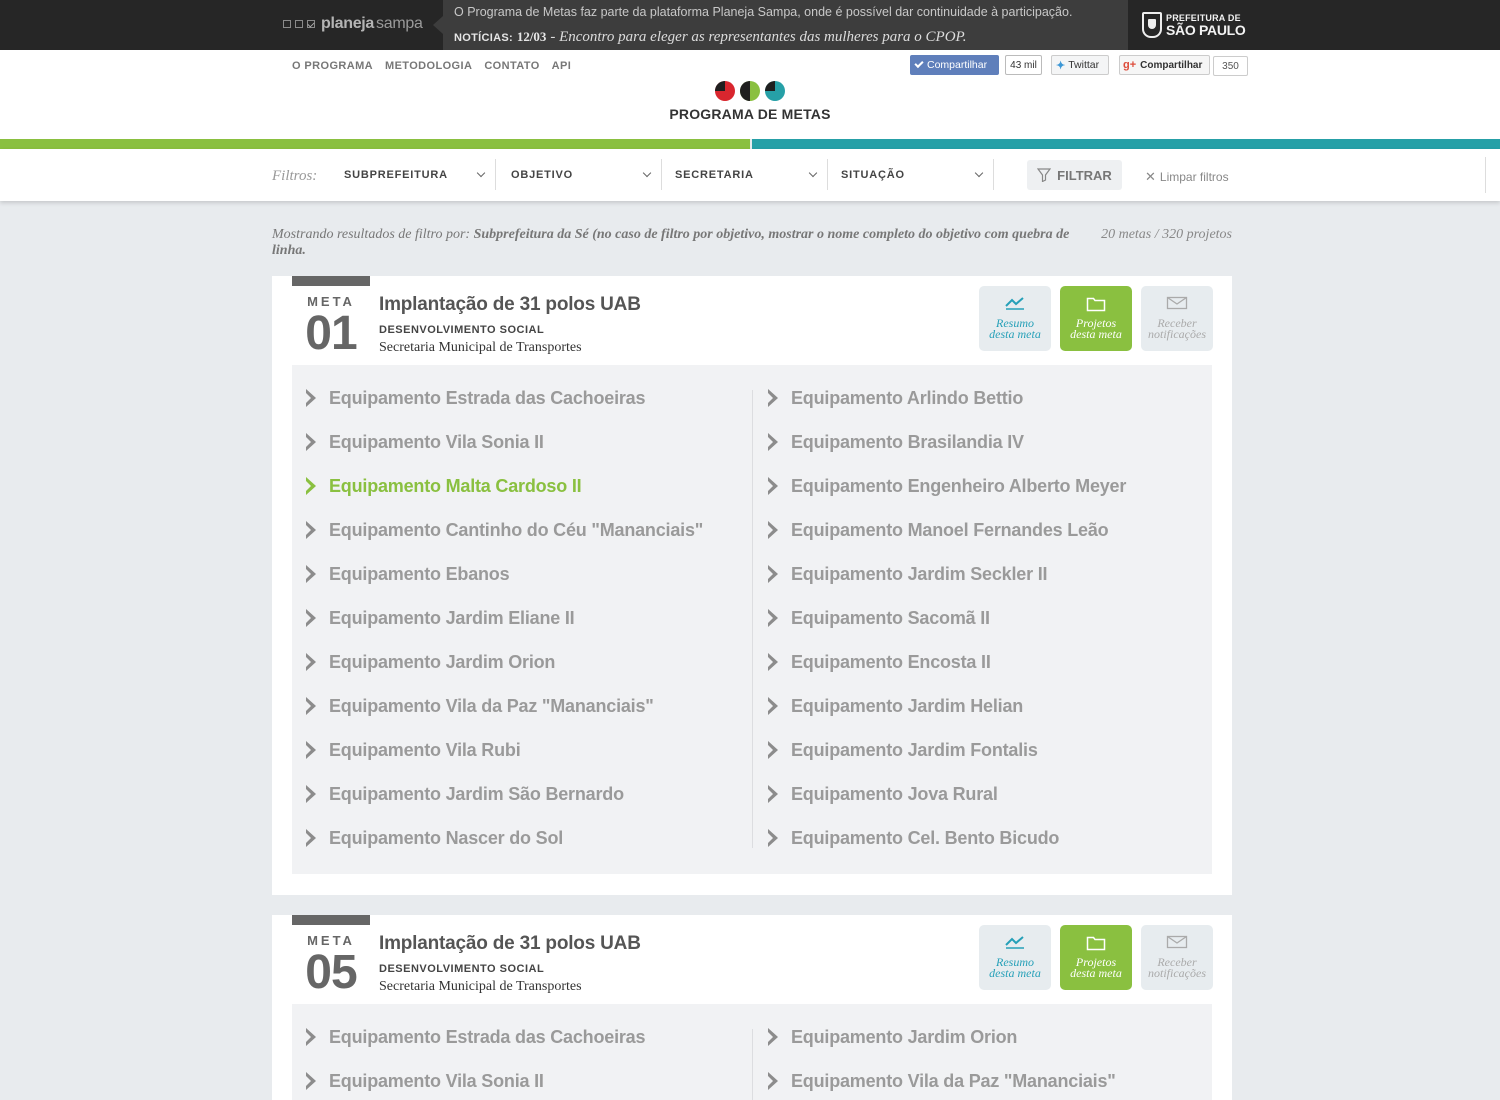 The width and height of the screenshot is (1500, 1100). What do you see at coordinates (746, 174) in the screenshot?
I see `filter-secretaria-select: SECRETARIA` at bounding box center [746, 174].